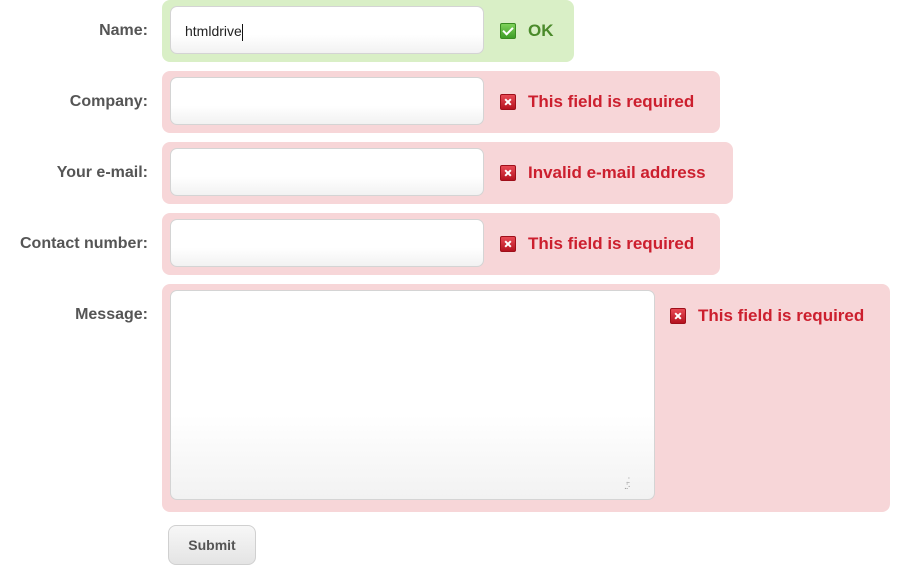 This screenshot has width=900, height=567. Describe the element at coordinates (123, 30) in the screenshot. I see `name-label: Name:` at that location.